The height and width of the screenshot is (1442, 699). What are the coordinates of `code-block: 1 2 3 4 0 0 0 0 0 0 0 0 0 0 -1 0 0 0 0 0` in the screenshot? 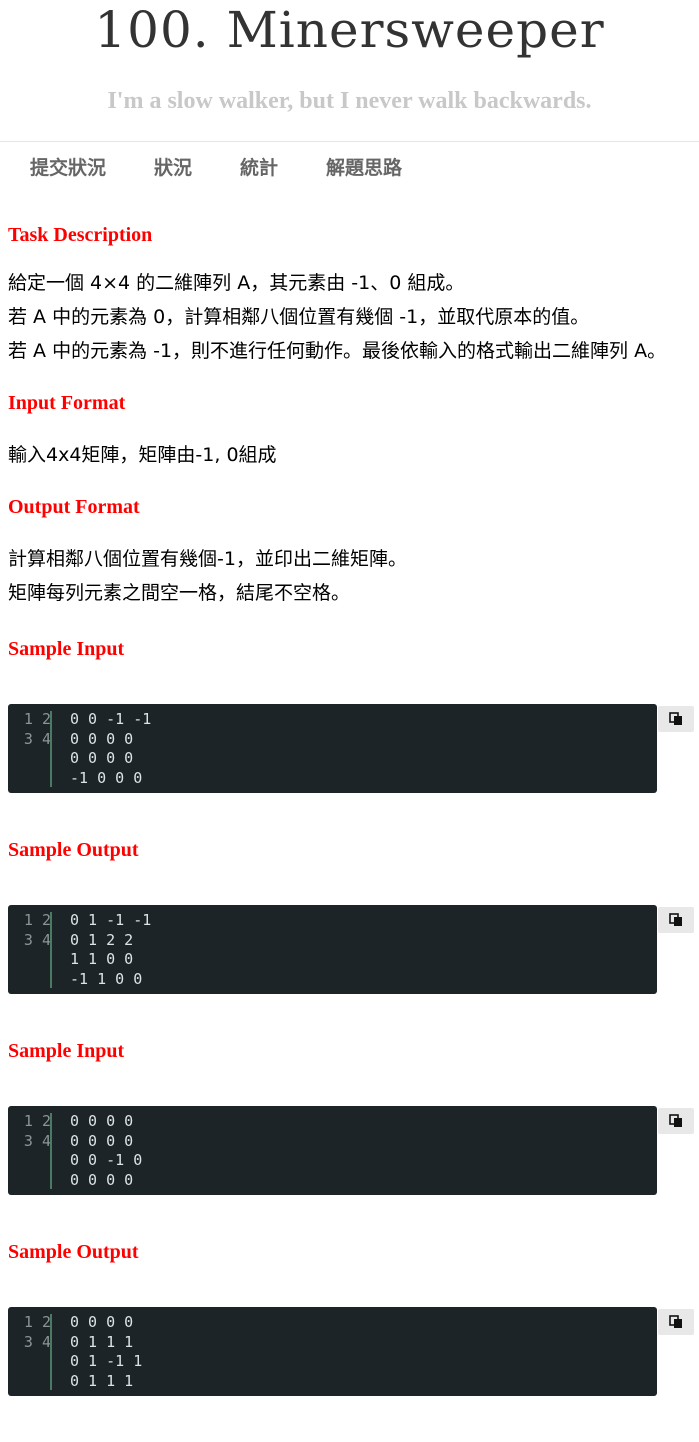 It's located at (332, 1150).